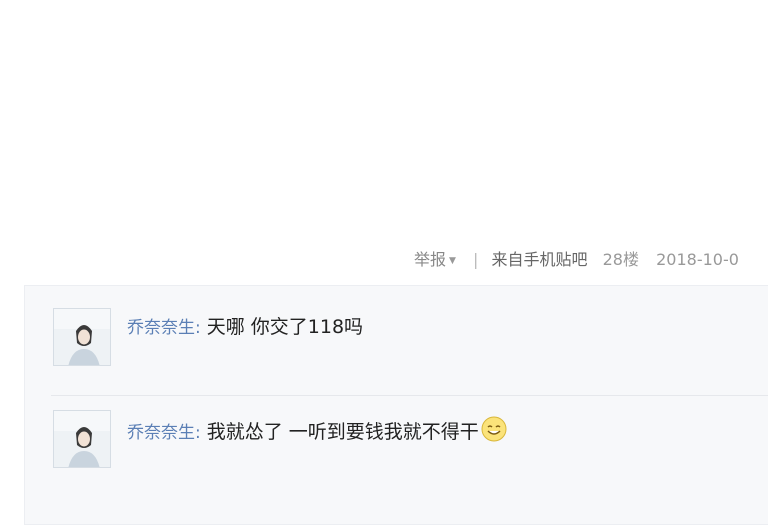 This screenshot has width=768, height=525. Describe the element at coordinates (410, 450) in the screenshot. I see `reply-item: 乔奈奈生: 我就怂了 一听到要钱我就不得干` at that location.